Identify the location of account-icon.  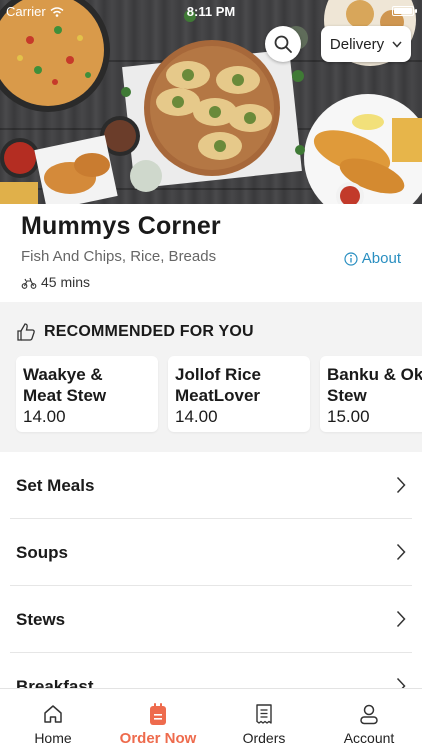
(369, 714).